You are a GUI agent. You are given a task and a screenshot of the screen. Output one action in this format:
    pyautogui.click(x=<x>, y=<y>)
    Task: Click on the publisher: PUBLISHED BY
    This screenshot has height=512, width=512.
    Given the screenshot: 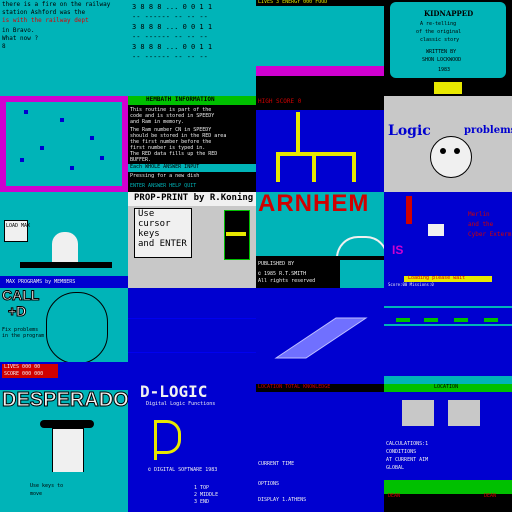 What is the action you would take?
    pyautogui.click(x=276, y=264)
    